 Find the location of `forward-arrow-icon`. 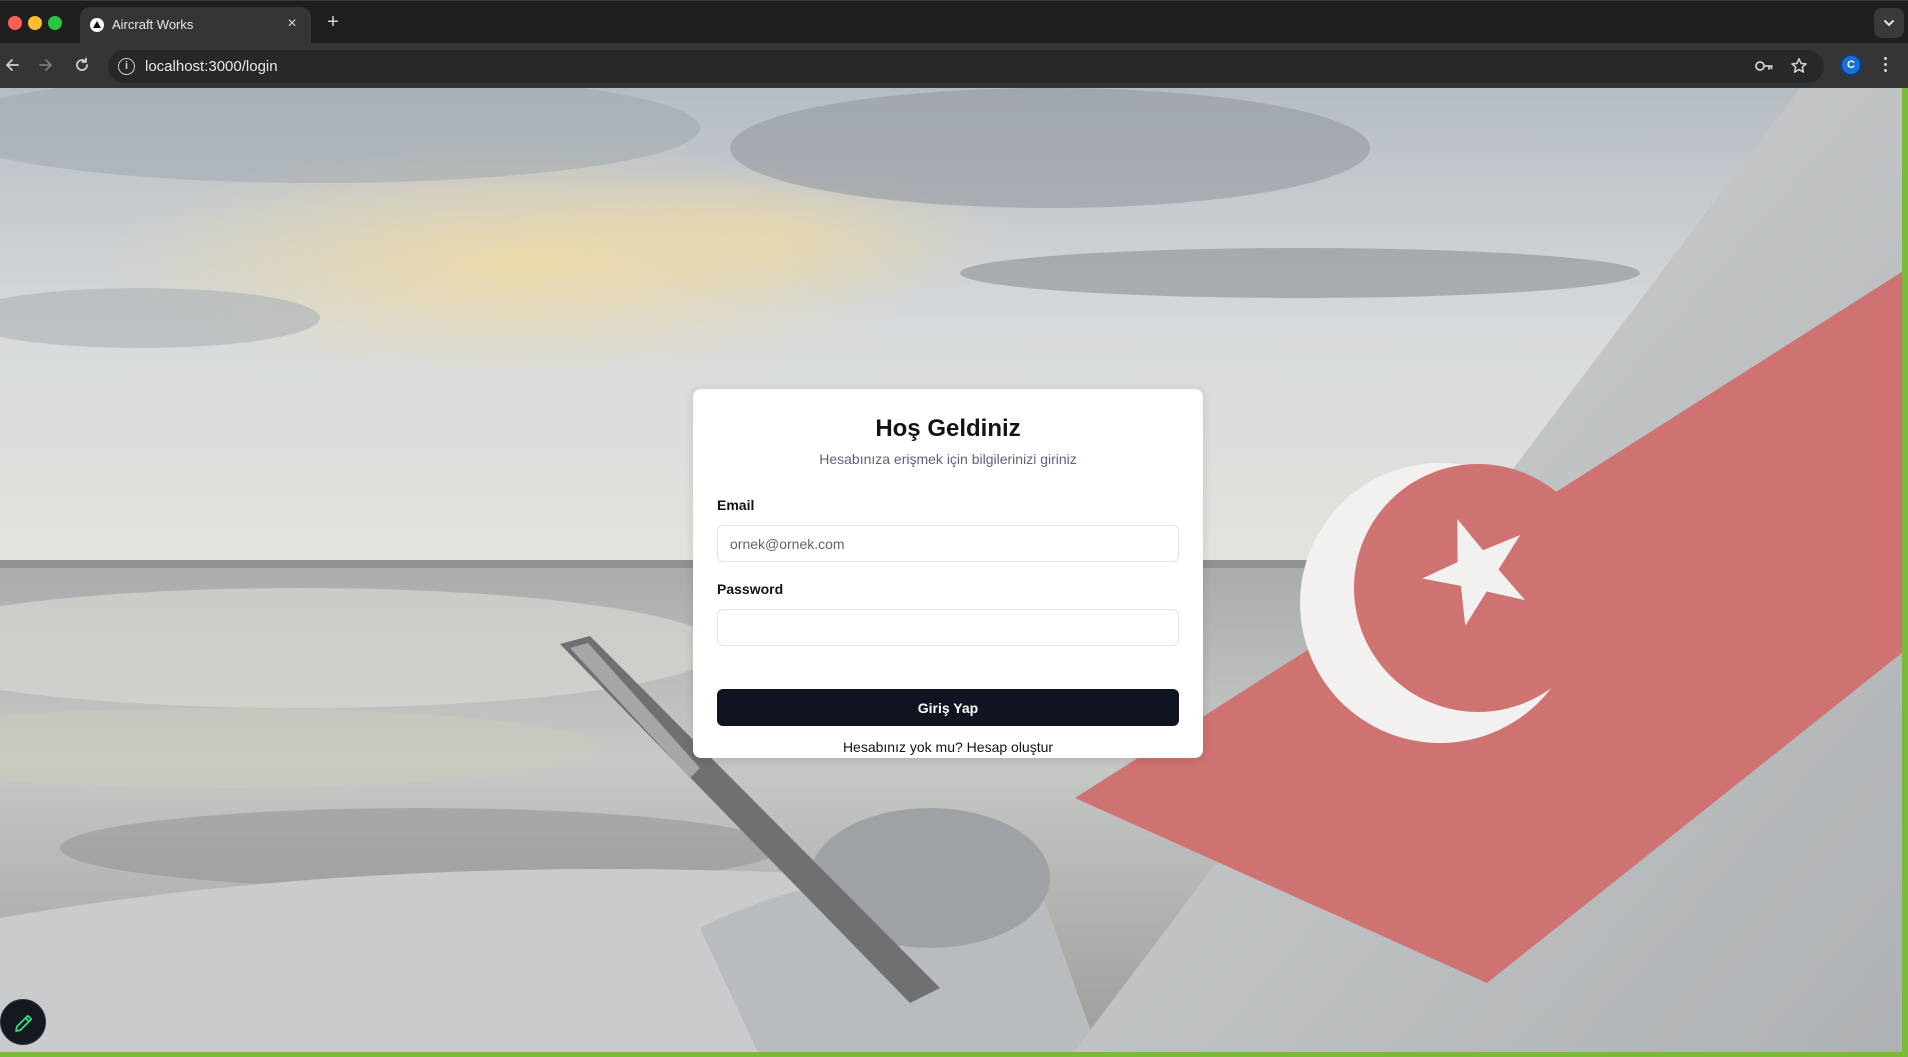

forward-arrow-icon is located at coordinates (45, 65).